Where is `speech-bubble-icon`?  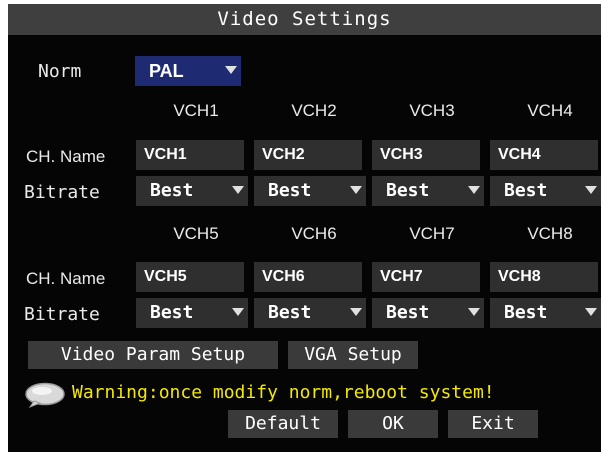
speech-bubble-icon is located at coordinates (45, 395).